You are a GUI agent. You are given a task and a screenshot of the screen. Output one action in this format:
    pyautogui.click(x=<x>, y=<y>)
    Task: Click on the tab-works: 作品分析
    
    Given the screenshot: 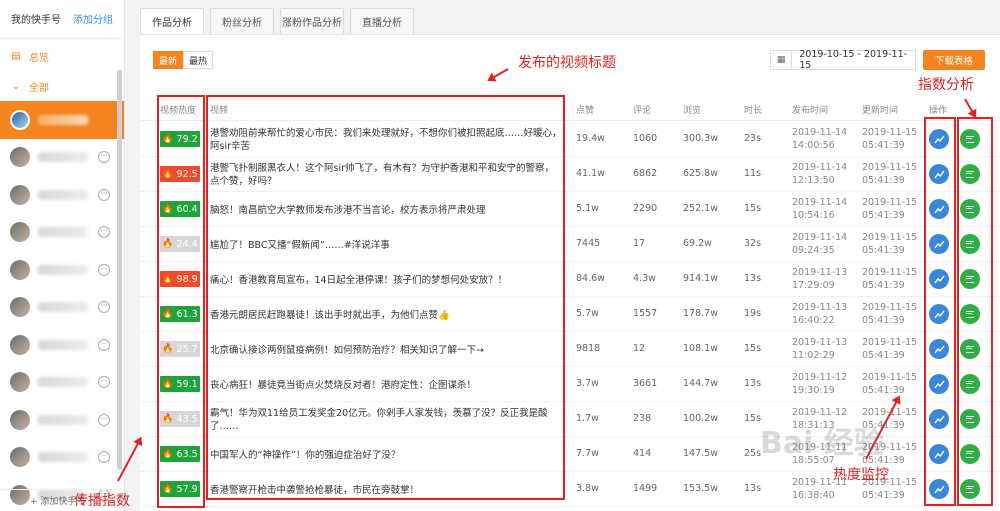 What is the action you would take?
    pyautogui.click(x=172, y=21)
    